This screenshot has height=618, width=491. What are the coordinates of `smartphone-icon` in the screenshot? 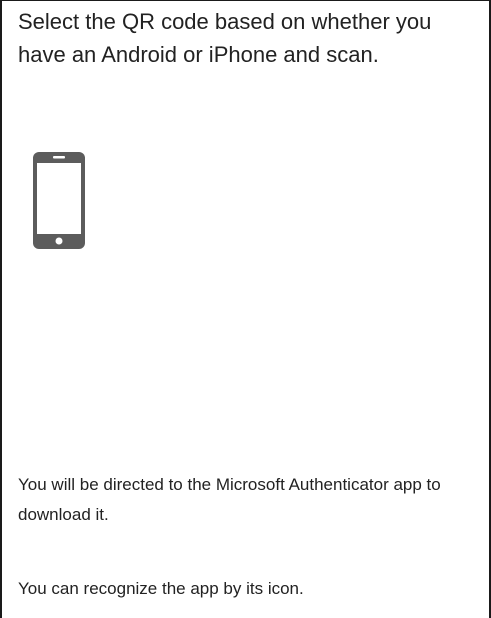 It's located at (59, 200).